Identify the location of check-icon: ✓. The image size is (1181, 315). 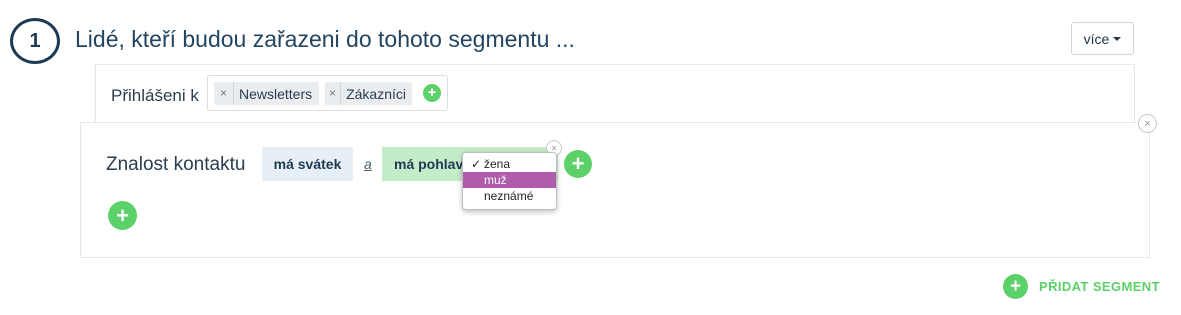
(475, 164).